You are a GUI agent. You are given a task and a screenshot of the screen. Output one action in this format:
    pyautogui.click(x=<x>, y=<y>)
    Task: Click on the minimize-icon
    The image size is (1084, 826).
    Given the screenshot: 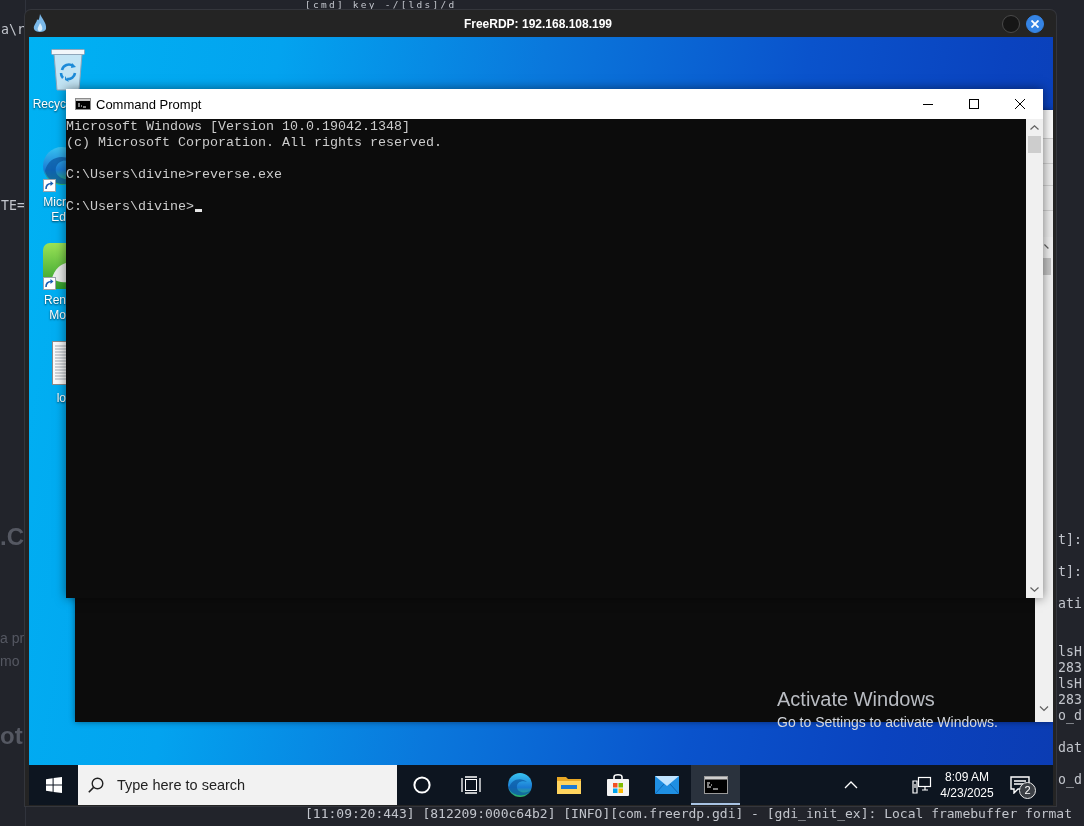 What is the action you would take?
    pyautogui.click(x=928, y=104)
    